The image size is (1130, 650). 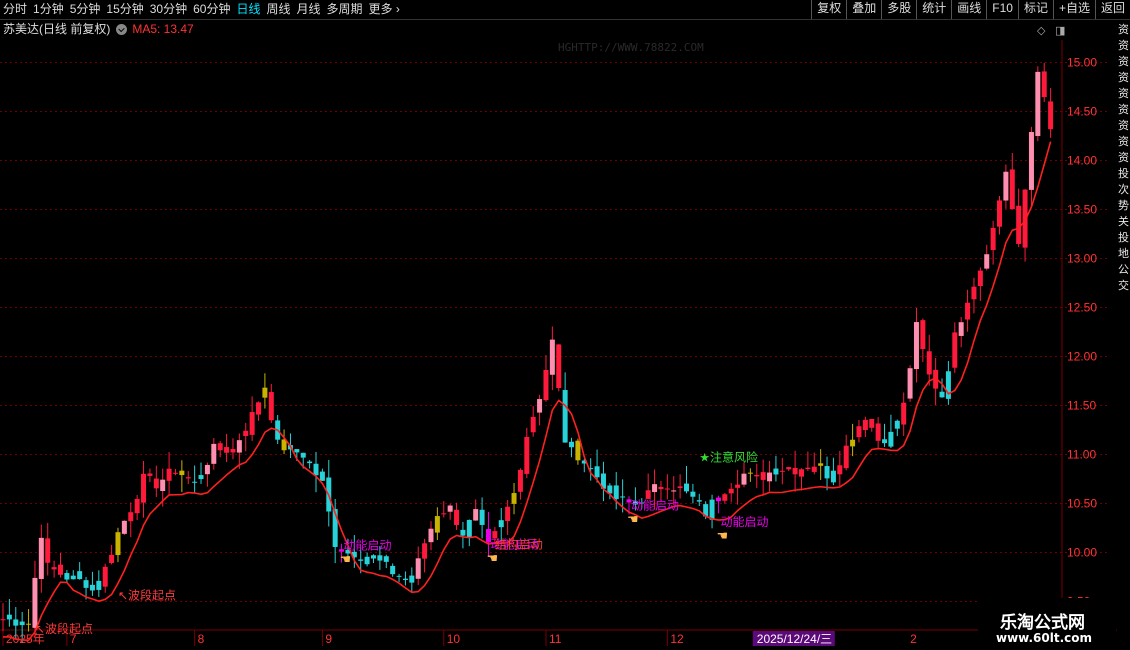 I want to click on y-tick-label: 10.00, so click(x=1082, y=553).